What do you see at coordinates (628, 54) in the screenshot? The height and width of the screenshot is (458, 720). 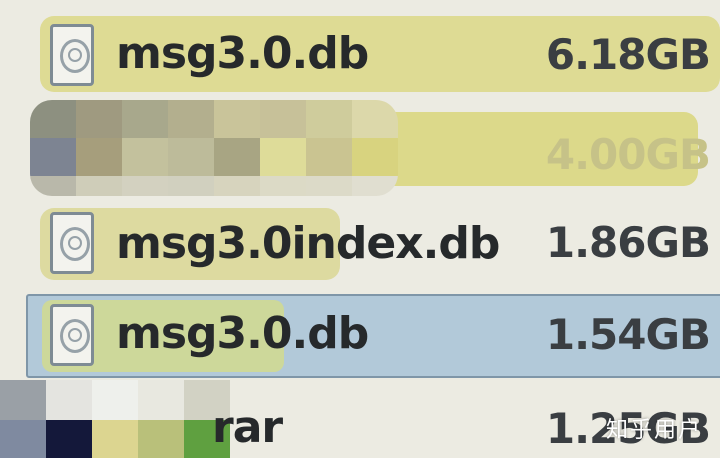 I see `file-size: 6.18GB` at bounding box center [628, 54].